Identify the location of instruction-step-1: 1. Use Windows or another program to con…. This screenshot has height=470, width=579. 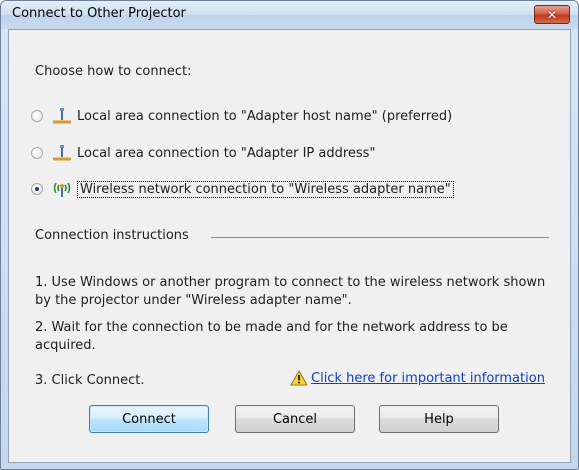
(290, 291).